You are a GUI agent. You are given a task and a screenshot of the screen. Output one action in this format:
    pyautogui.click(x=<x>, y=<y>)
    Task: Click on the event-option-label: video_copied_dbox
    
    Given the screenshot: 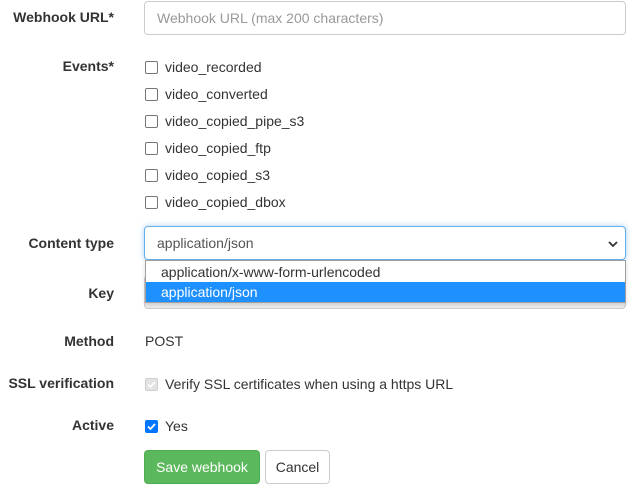 What is the action you would take?
    pyautogui.click(x=225, y=202)
    